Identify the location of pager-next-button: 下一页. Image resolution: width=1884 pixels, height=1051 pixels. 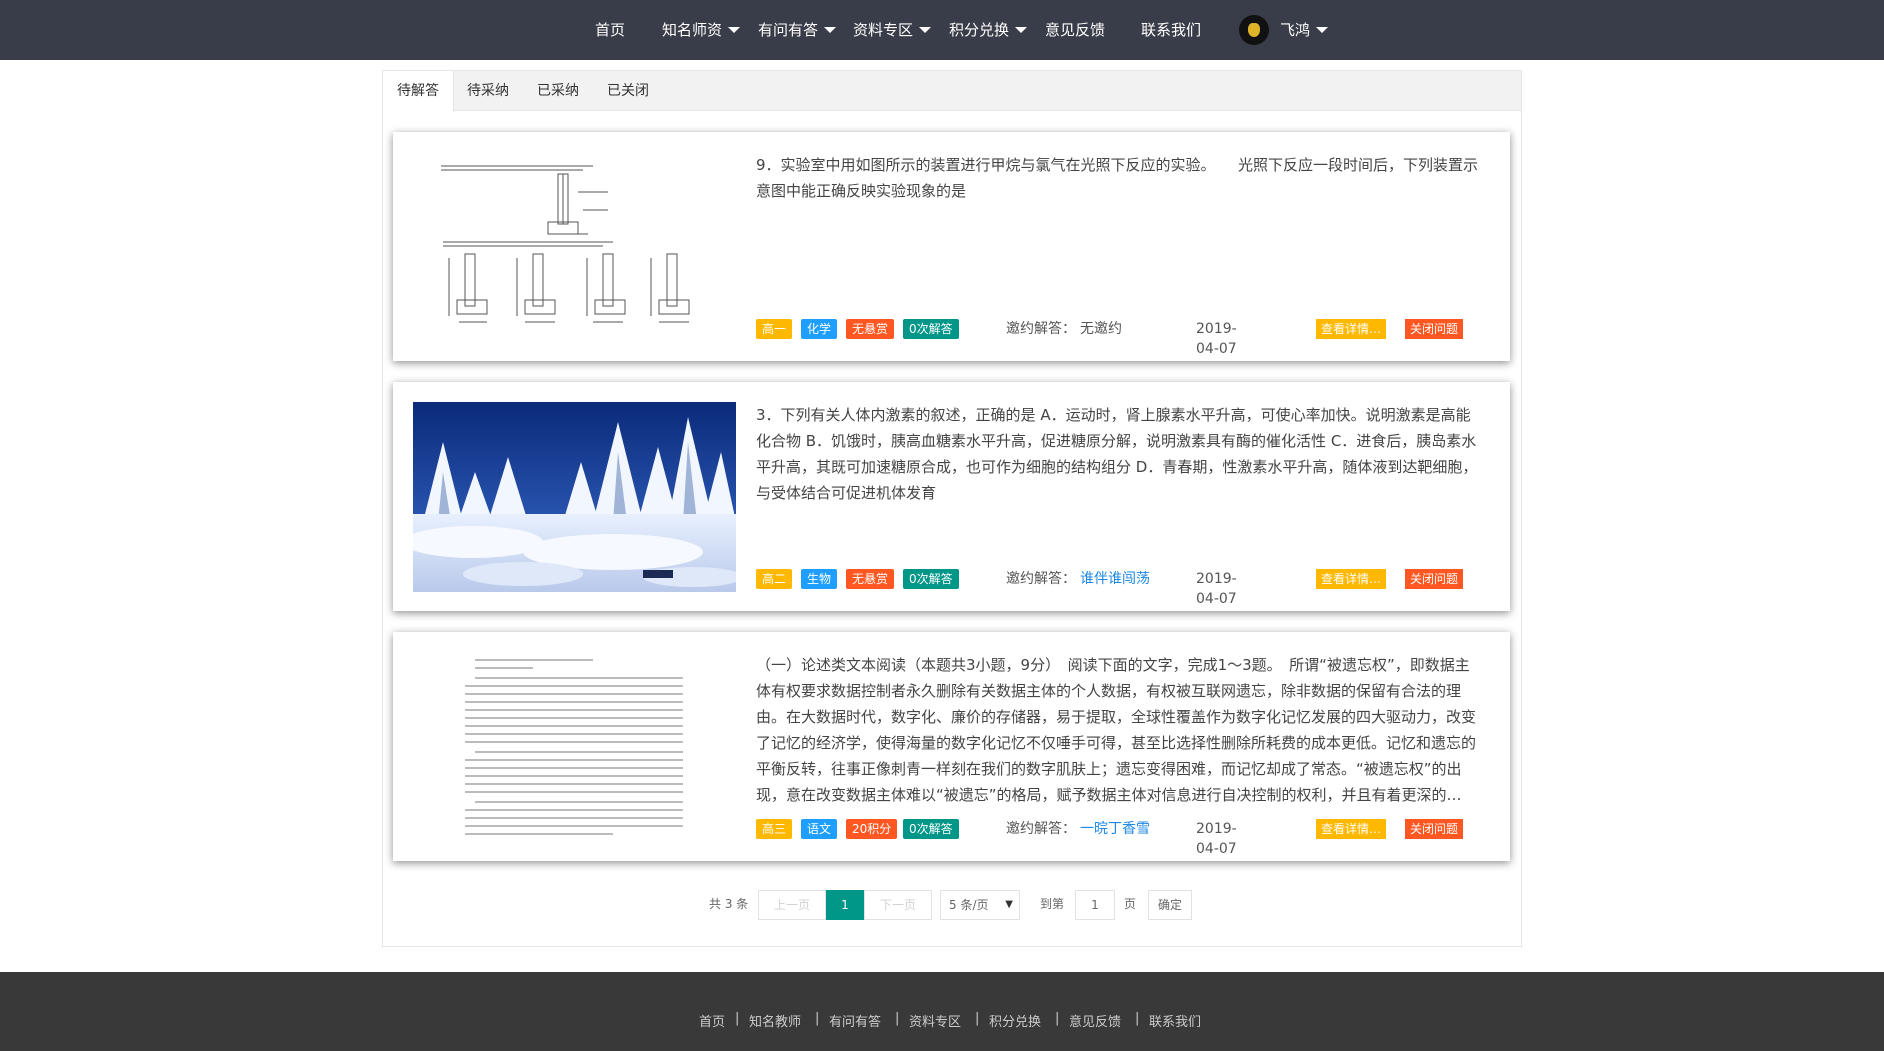
(898, 905).